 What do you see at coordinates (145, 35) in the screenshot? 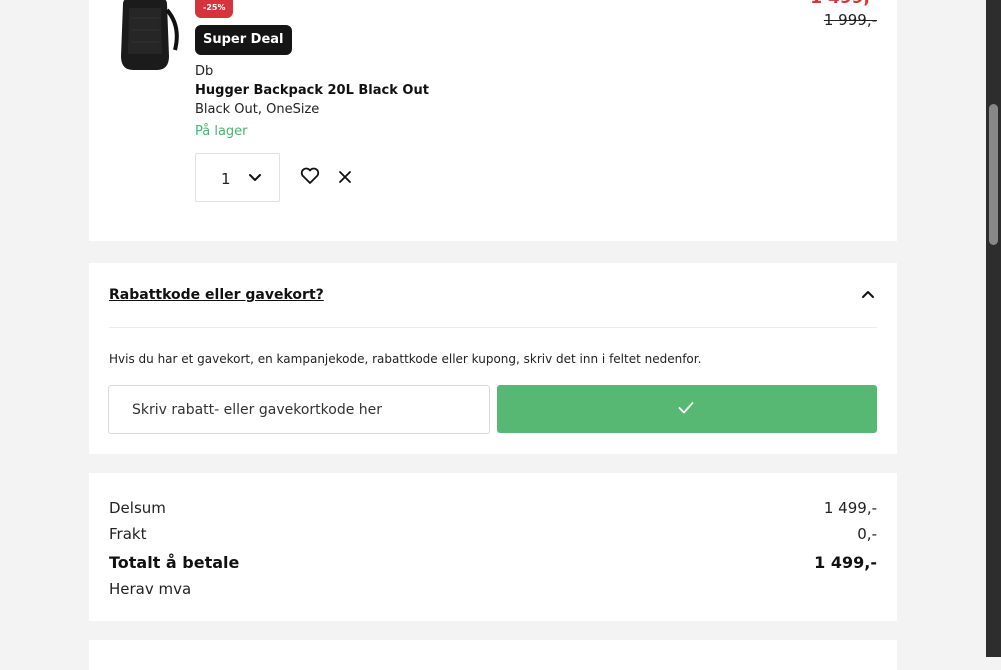
I see `product-image` at bounding box center [145, 35].